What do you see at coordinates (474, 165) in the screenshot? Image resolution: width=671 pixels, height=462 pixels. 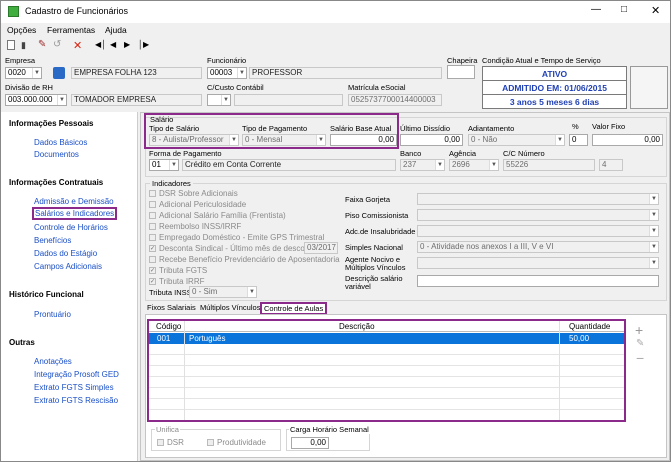 I see `agencia-select: 2696 ▼` at bounding box center [474, 165].